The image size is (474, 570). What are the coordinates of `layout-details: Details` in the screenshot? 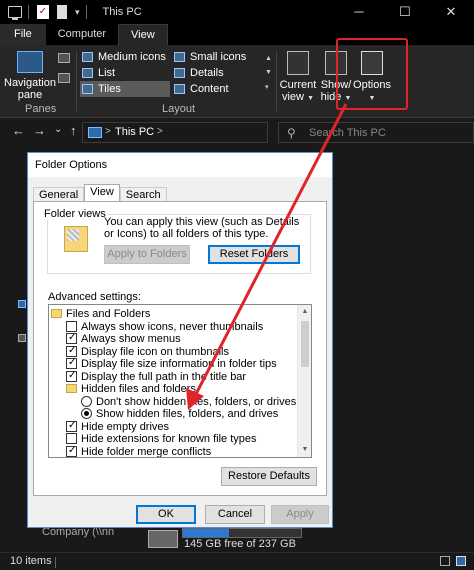 It's located at (217, 73).